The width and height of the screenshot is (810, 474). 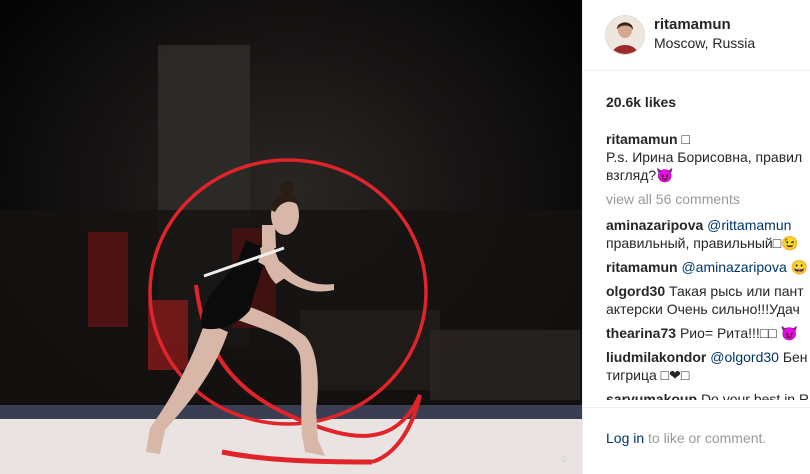 I want to click on post-location-link: Moscow, Russia, so click(x=704, y=43).